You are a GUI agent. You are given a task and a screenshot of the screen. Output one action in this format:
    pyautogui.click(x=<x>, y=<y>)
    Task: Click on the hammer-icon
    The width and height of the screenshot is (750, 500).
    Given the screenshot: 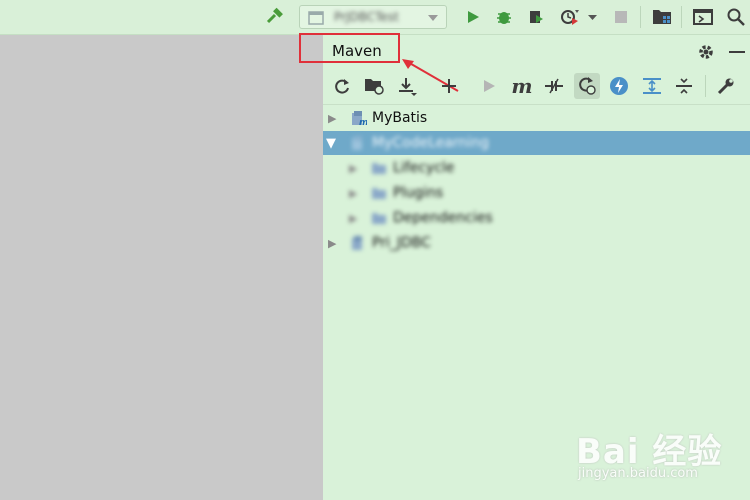 What is the action you would take?
    pyautogui.click(x=275, y=17)
    